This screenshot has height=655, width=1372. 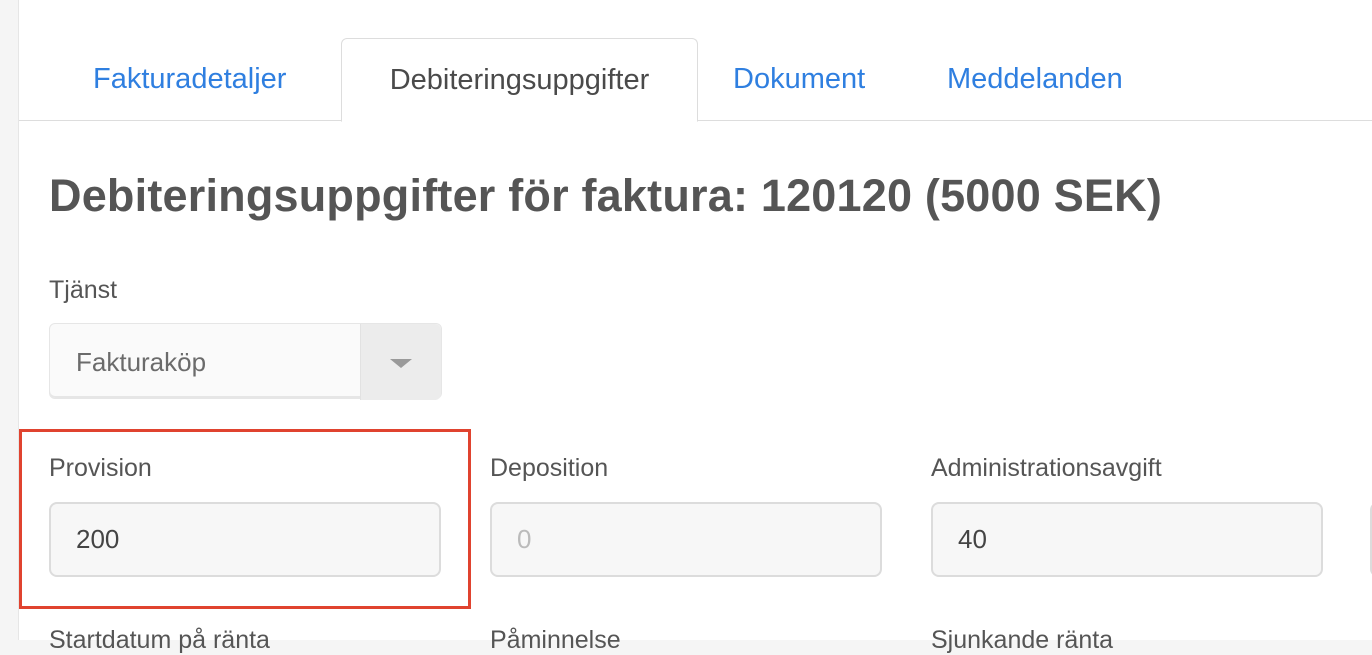 I want to click on provision-field, so click(x=245, y=539).